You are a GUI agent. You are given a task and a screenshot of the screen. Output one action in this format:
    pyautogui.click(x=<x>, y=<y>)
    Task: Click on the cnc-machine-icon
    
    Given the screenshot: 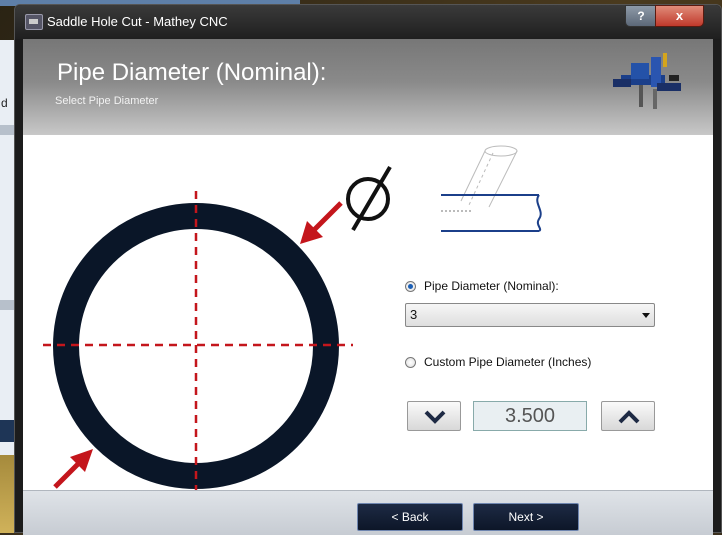 What is the action you would take?
    pyautogui.click(x=647, y=81)
    